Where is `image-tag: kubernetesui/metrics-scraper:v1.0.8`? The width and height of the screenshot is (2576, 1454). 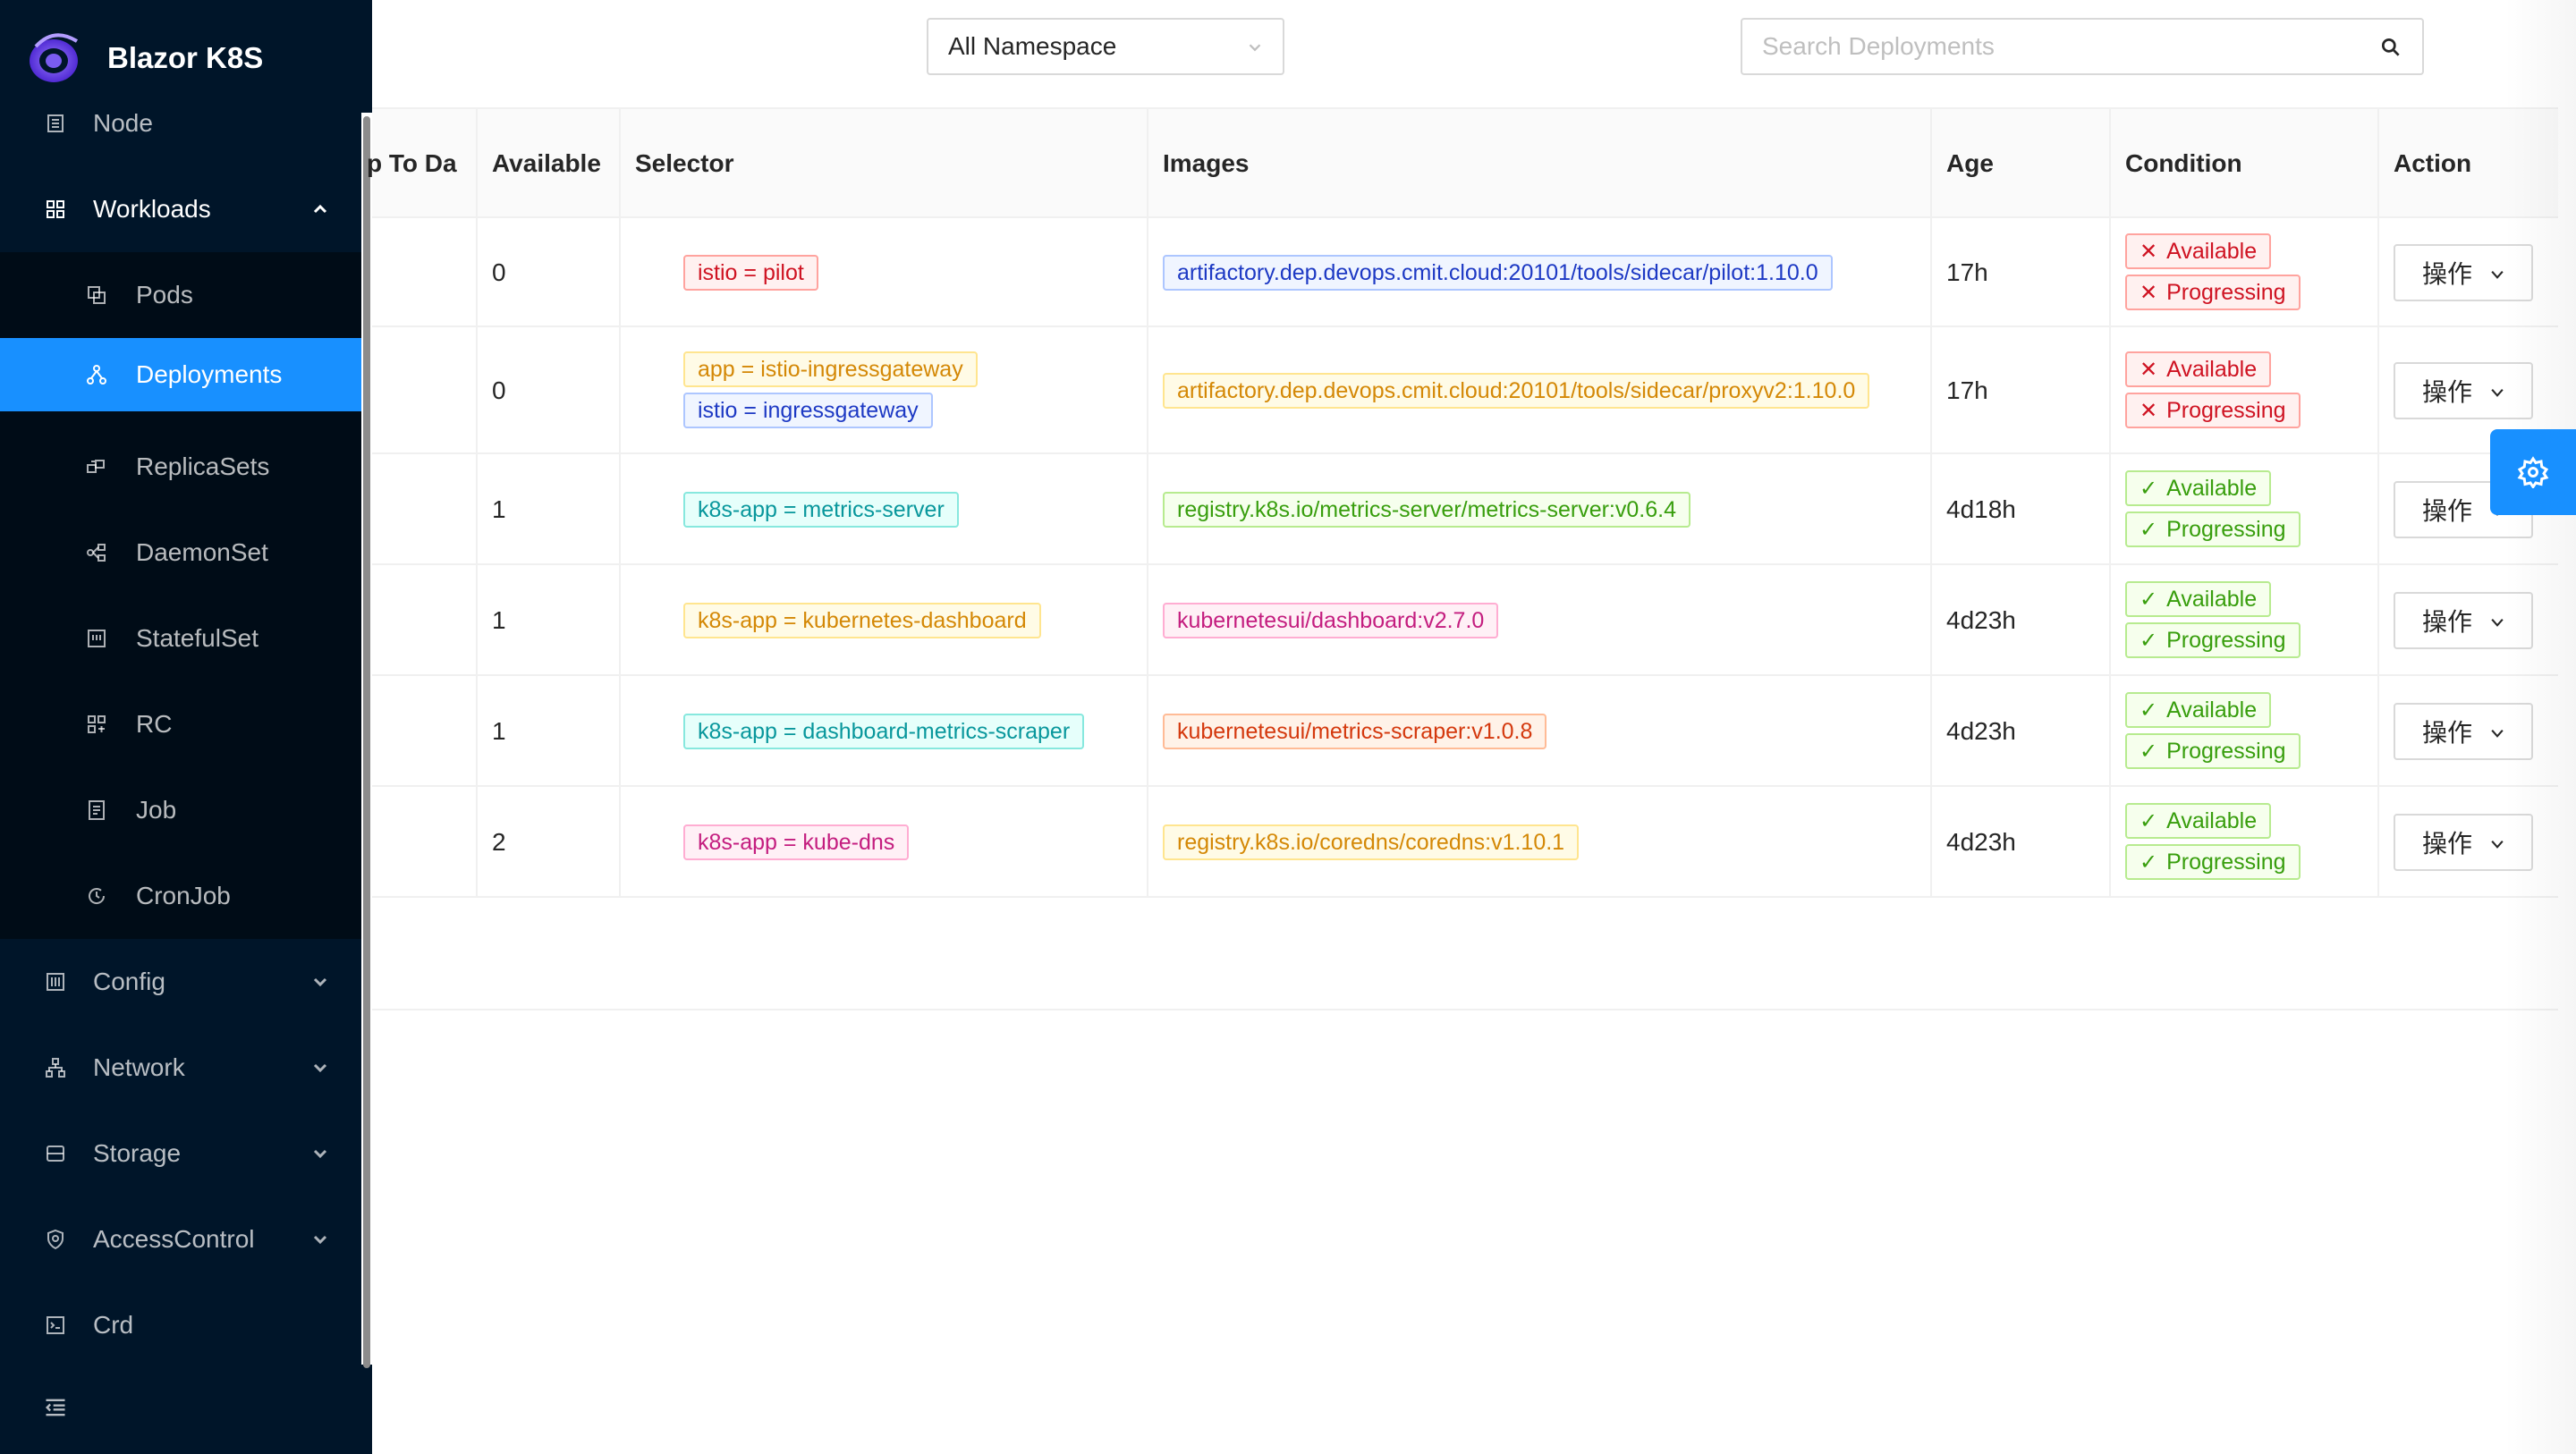 image-tag: kubernetesui/metrics-scraper:v1.0.8 is located at coordinates (1355, 731).